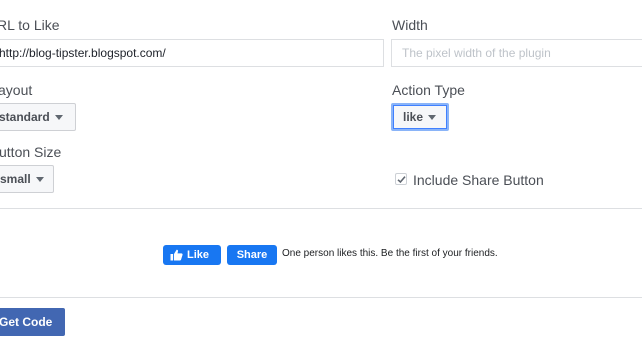 The height and width of the screenshot is (337, 642). I want to click on checkmark-icon, so click(401, 180).